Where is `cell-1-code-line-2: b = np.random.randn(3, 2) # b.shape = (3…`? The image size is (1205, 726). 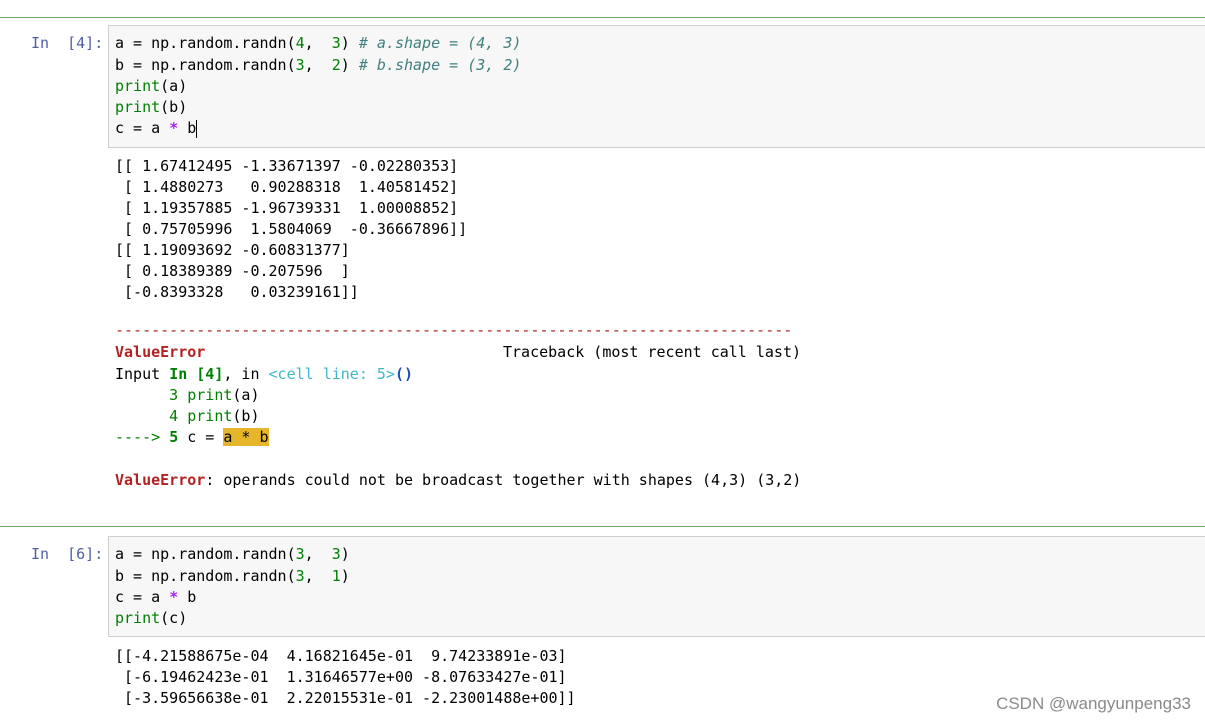 cell-1-code-line-2: b = np.random.randn(3, 2) # b.shape = (3… is located at coordinates (318, 65).